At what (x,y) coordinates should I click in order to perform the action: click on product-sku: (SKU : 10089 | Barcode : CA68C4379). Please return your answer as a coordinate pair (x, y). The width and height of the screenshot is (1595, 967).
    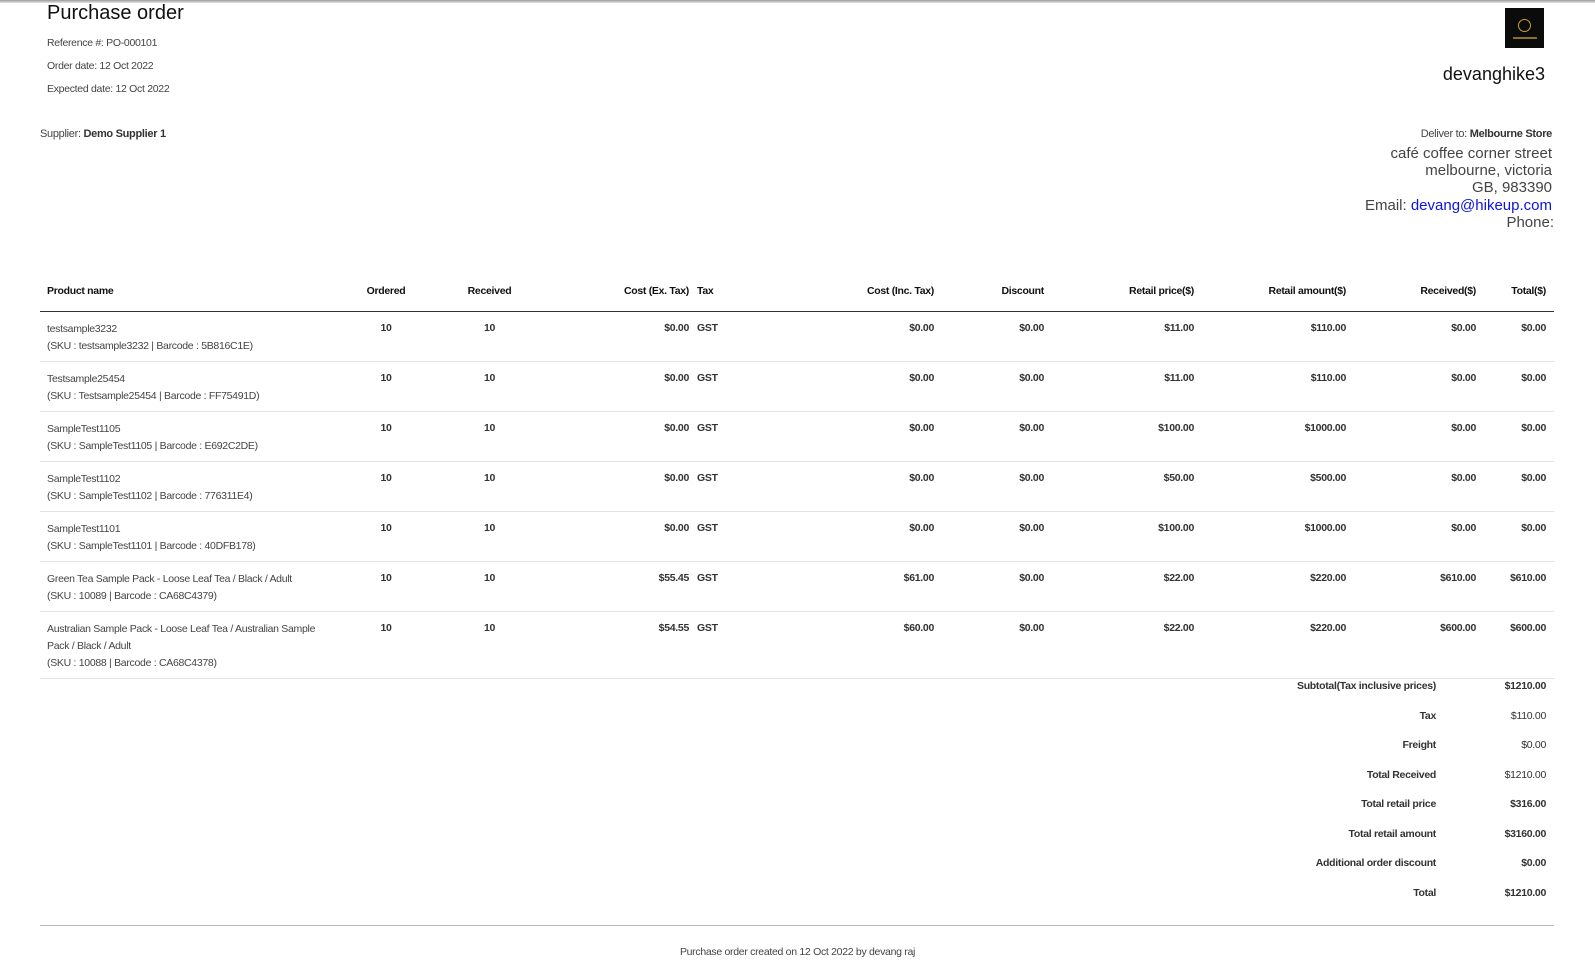
    Looking at the image, I should click on (132, 595).